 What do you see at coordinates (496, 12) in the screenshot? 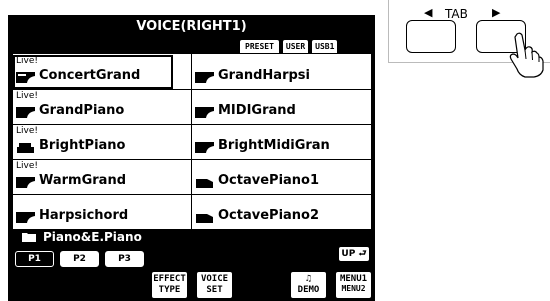
I see `tab-right-arrow-icon: ▶` at bounding box center [496, 12].